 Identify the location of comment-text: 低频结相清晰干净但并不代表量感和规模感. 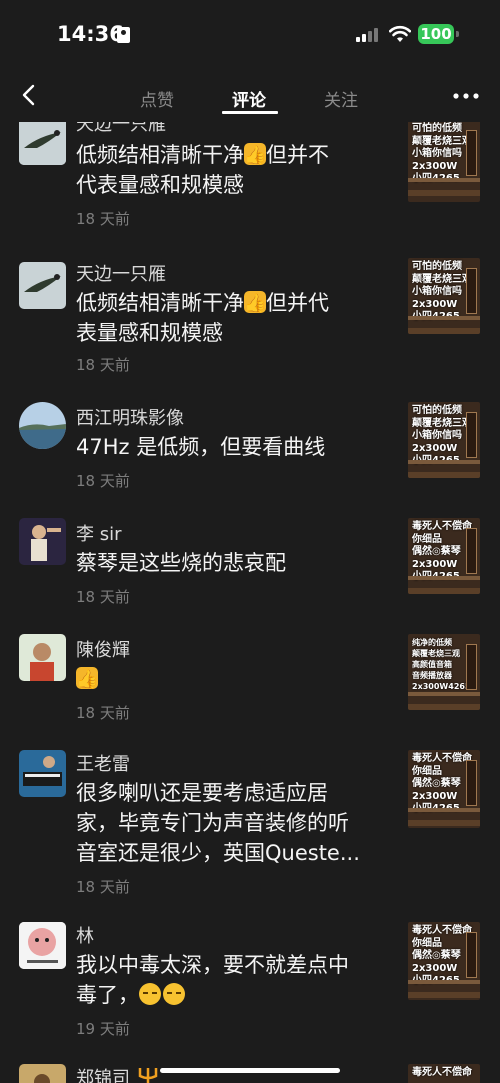
(233, 170).